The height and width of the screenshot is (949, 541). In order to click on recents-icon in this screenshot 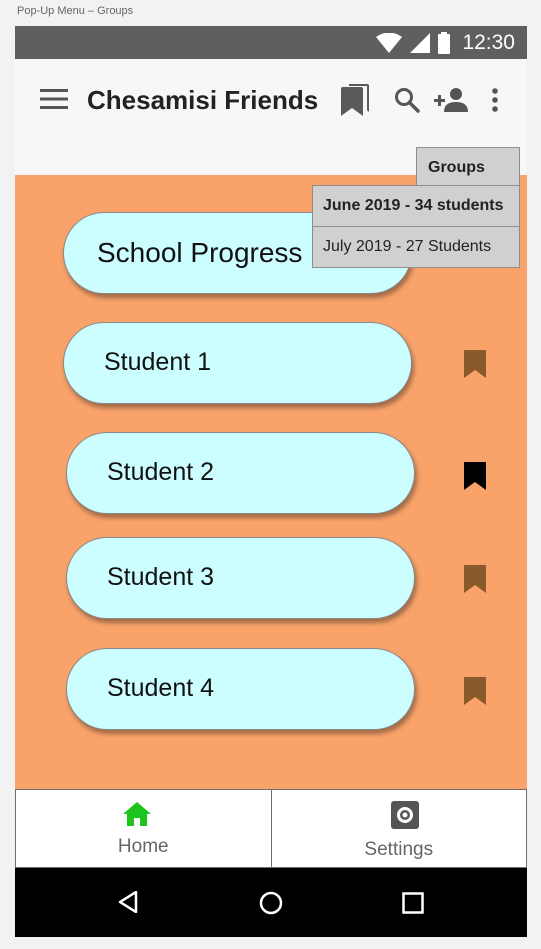, I will do `click(413, 903)`.